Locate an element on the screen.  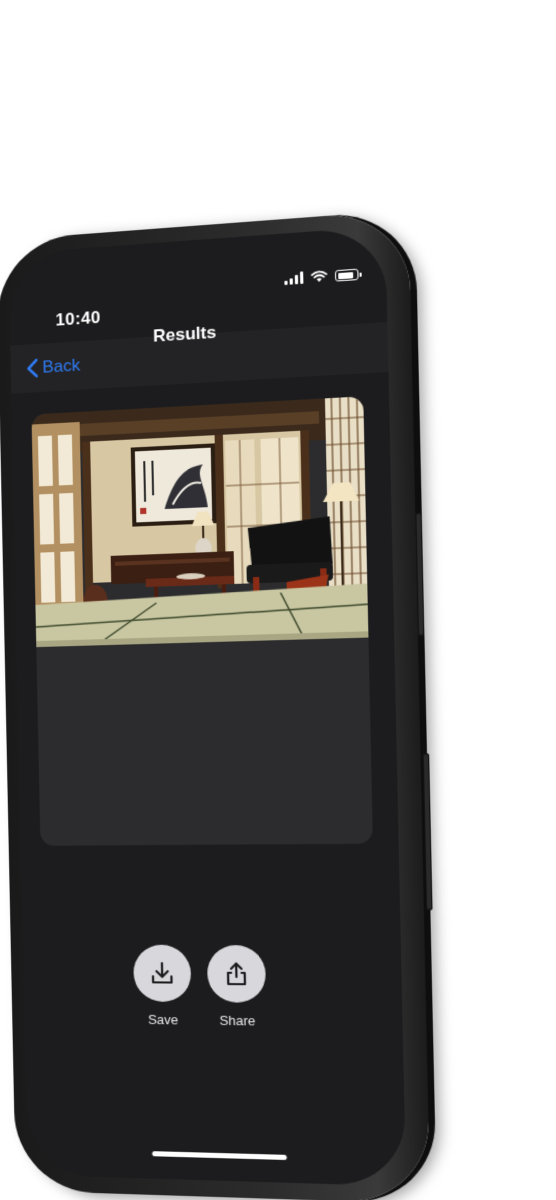
battery-icon is located at coordinates (346, 275).